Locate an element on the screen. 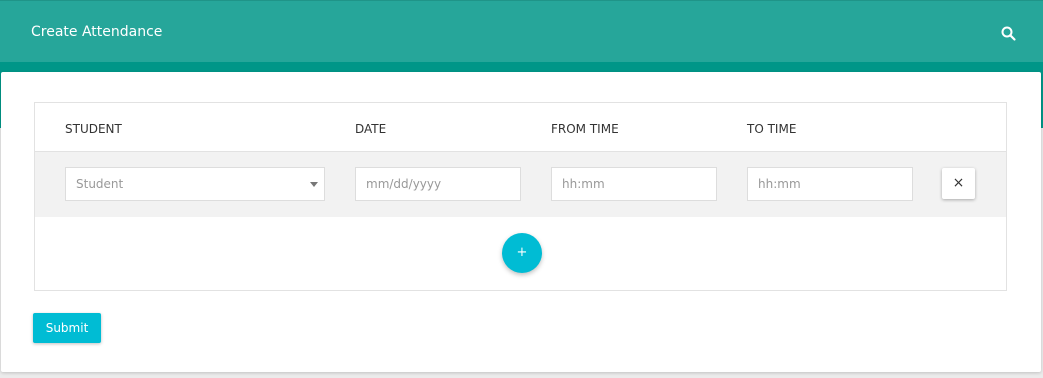  search-icon is located at coordinates (1009, 34).